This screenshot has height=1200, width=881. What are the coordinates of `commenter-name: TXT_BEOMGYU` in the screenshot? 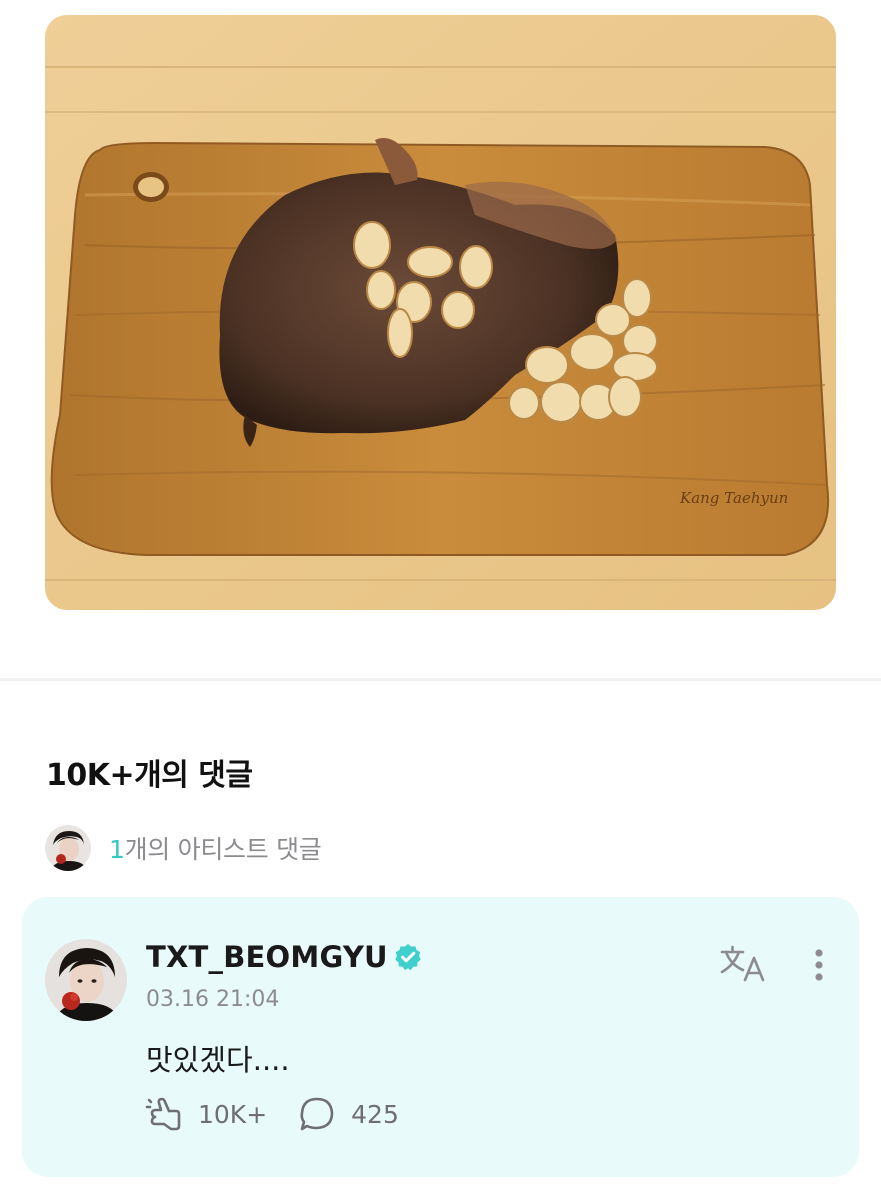 It's located at (284, 957).